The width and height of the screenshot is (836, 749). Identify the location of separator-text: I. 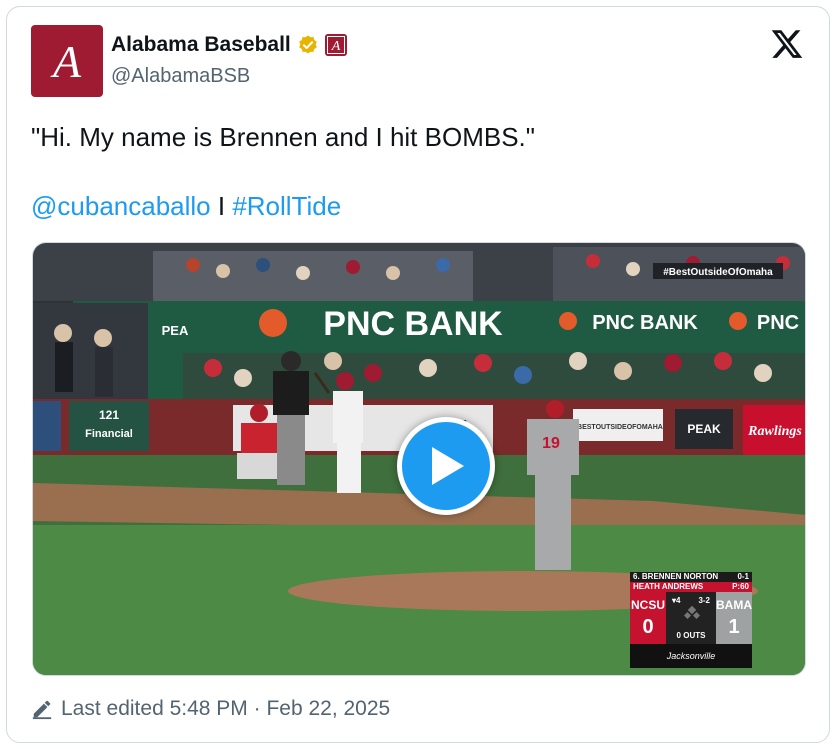
(221, 206).